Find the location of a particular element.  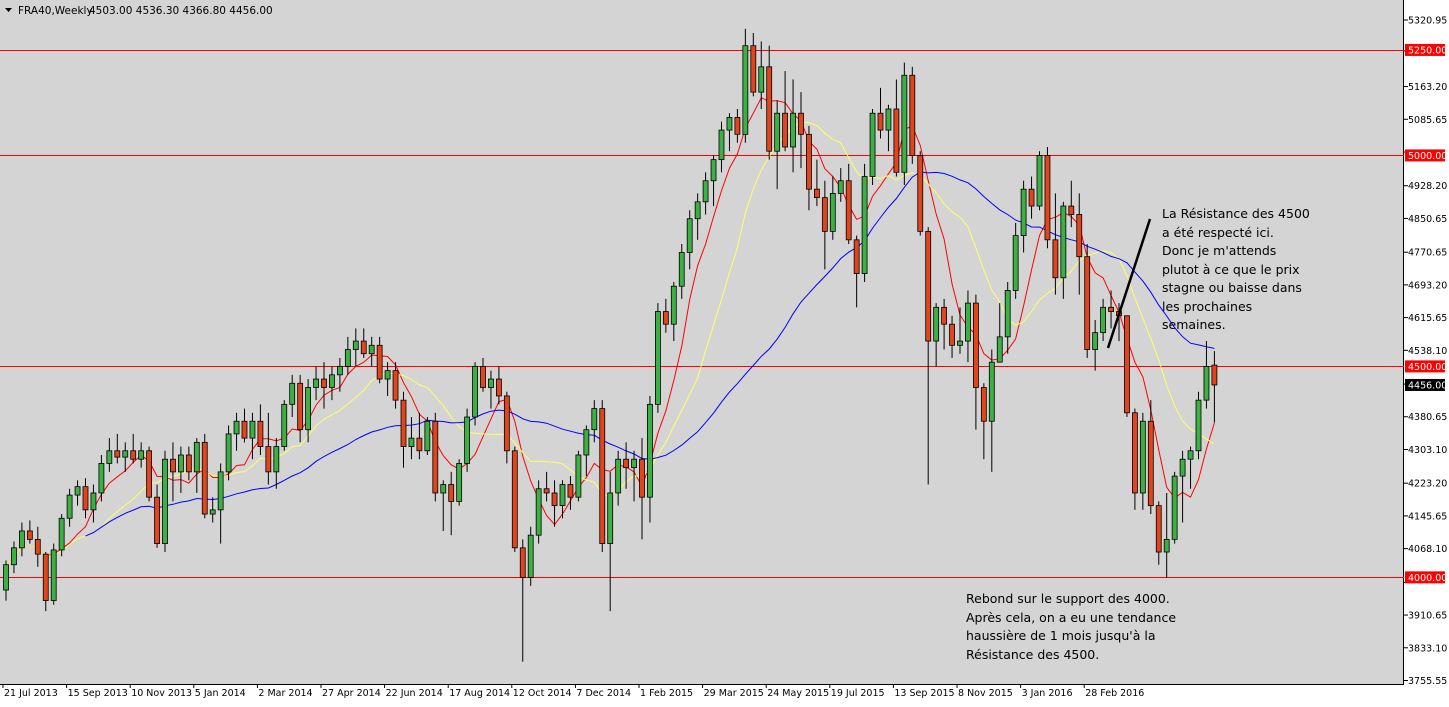

ohlc-readout: 4503.00 4536.30 4366.80 4456.00 is located at coordinates (181, 11).